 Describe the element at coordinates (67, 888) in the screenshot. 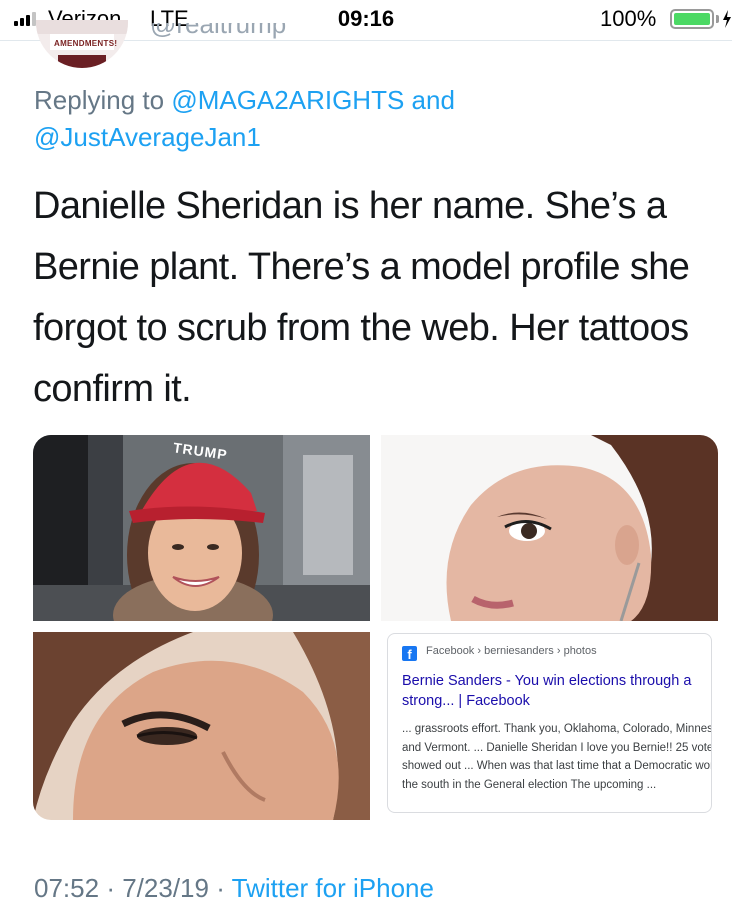

I see `tweet-time: 07:52` at that location.